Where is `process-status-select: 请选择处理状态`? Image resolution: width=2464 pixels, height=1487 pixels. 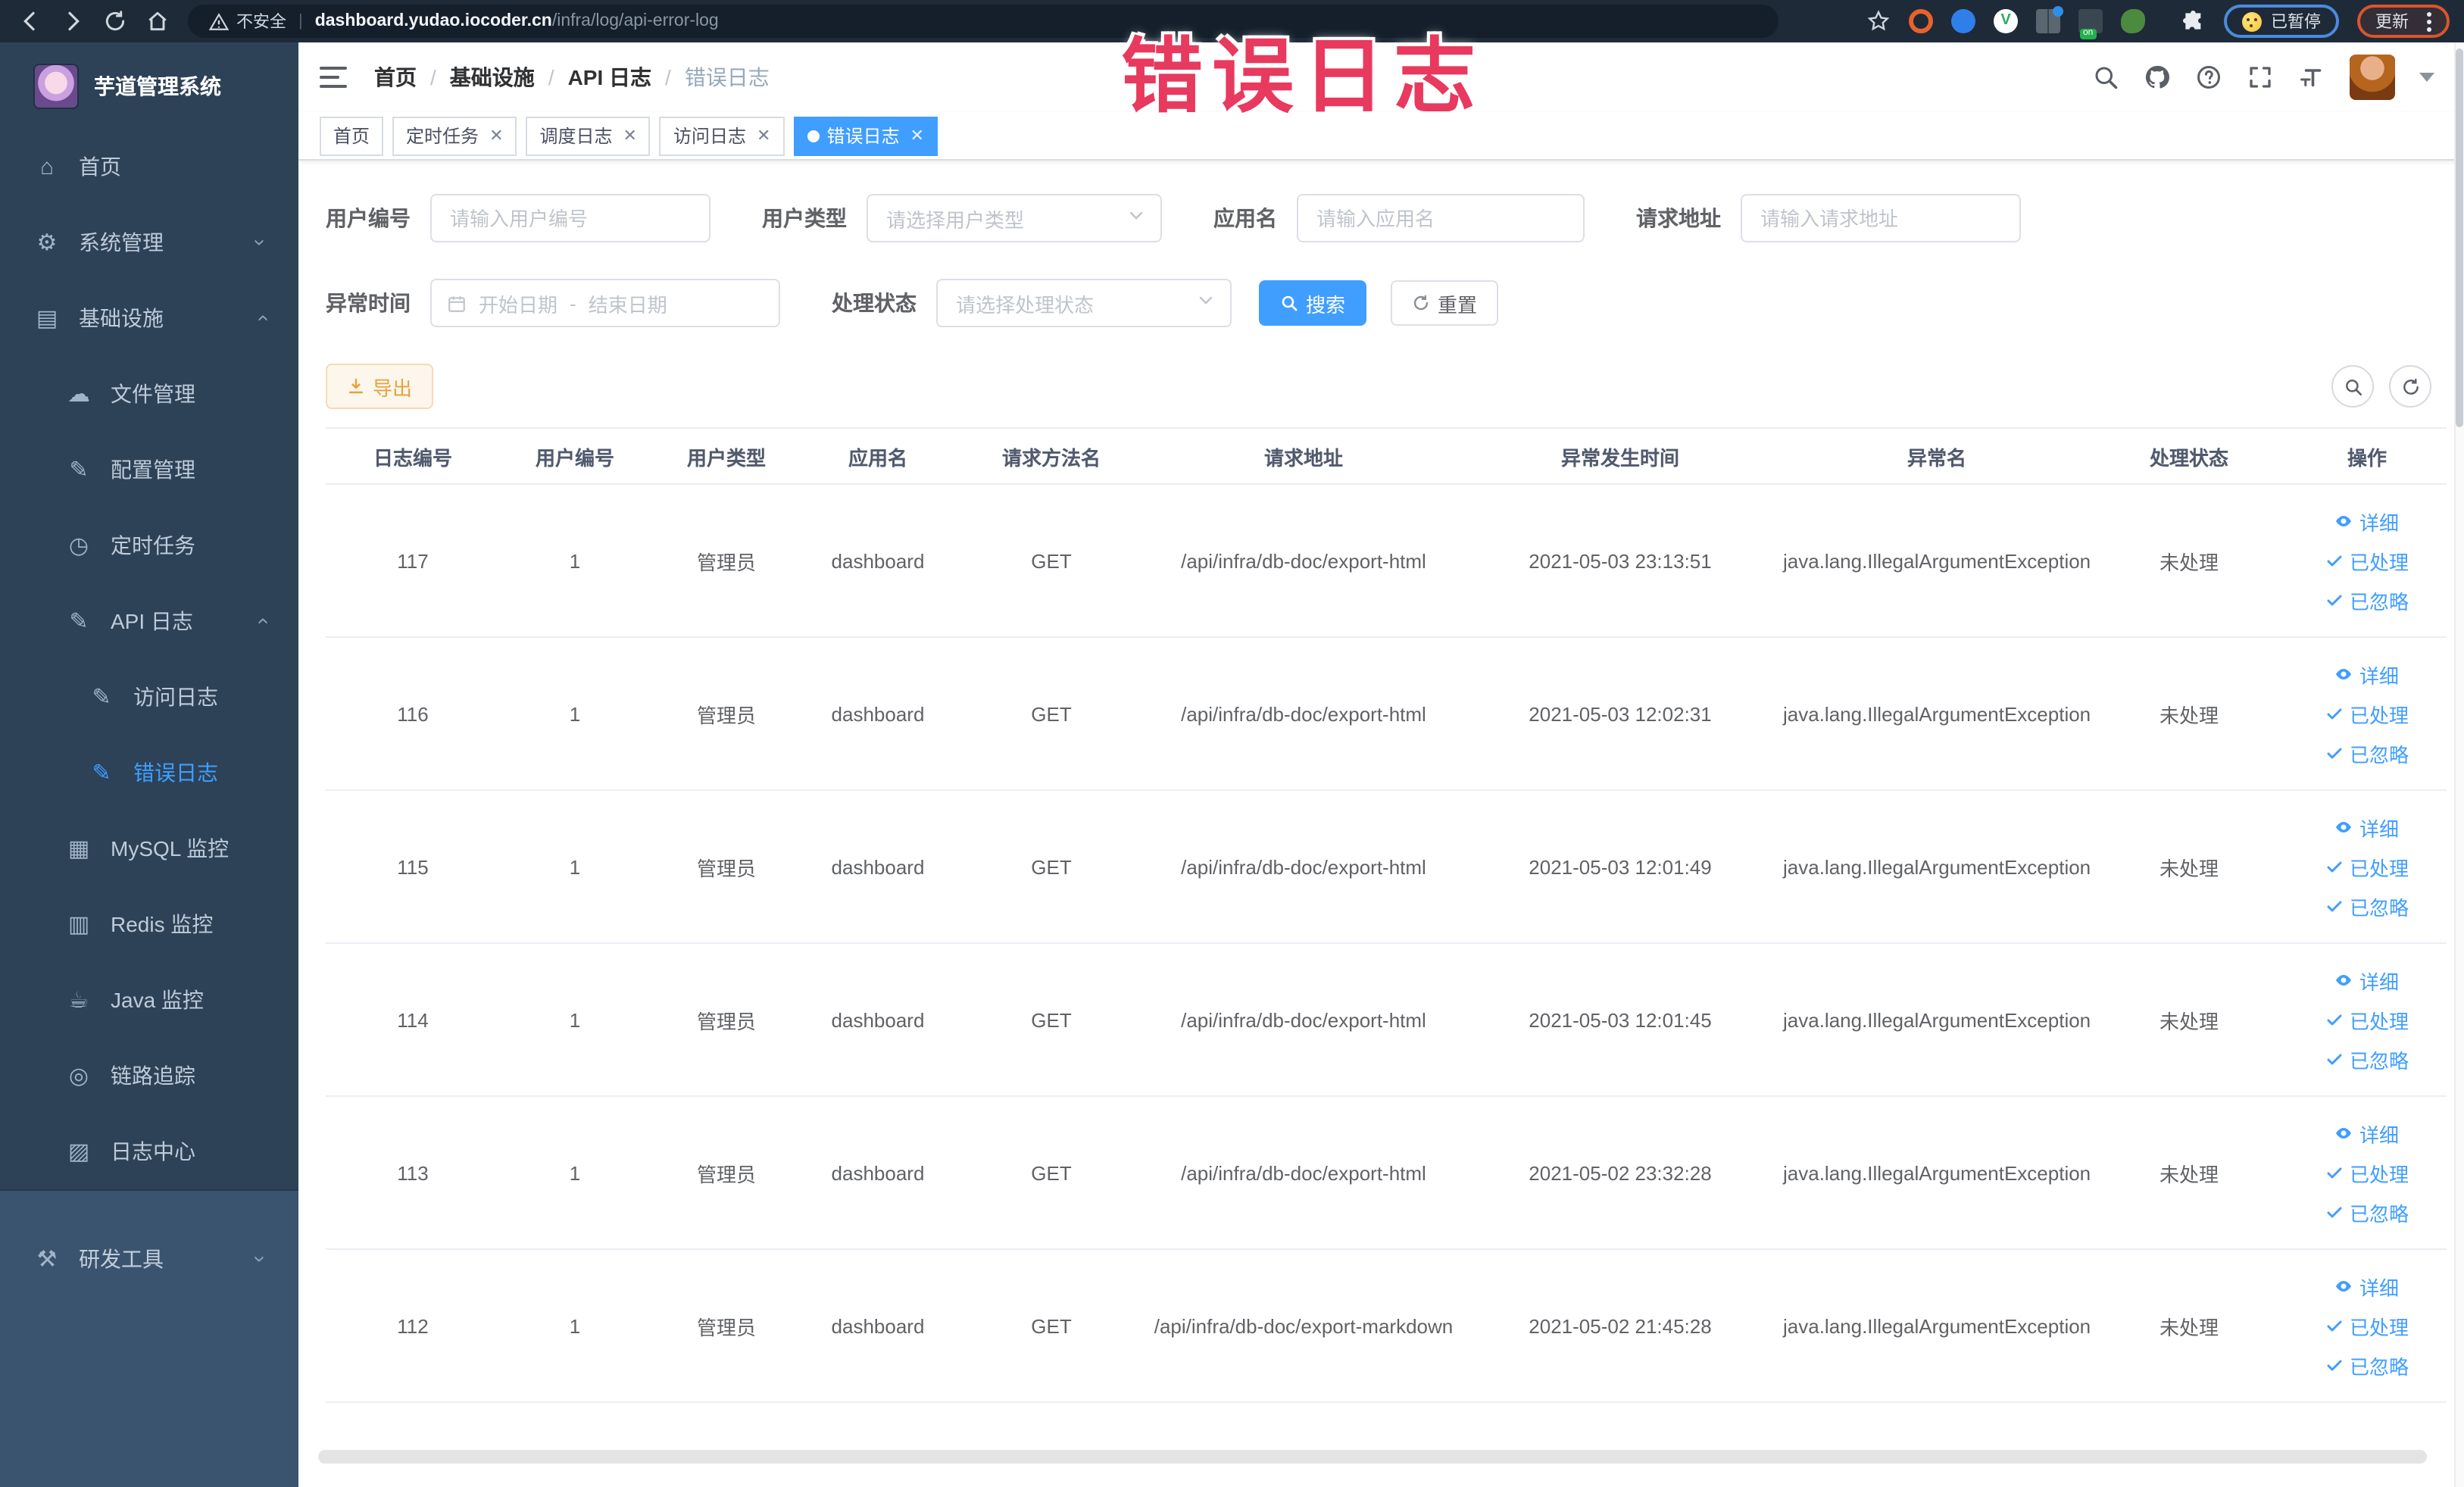
process-status-select: 请选择处理状态 is located at coordinates (1084, 303).